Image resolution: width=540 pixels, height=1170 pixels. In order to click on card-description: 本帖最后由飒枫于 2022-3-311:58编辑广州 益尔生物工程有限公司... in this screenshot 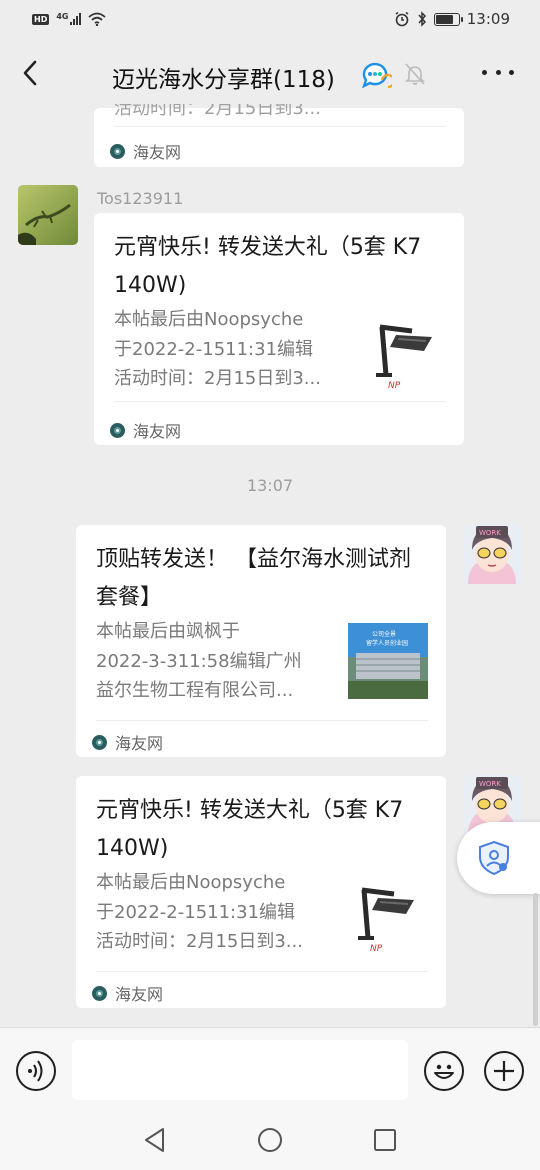, I will do `click(211, 661)`.